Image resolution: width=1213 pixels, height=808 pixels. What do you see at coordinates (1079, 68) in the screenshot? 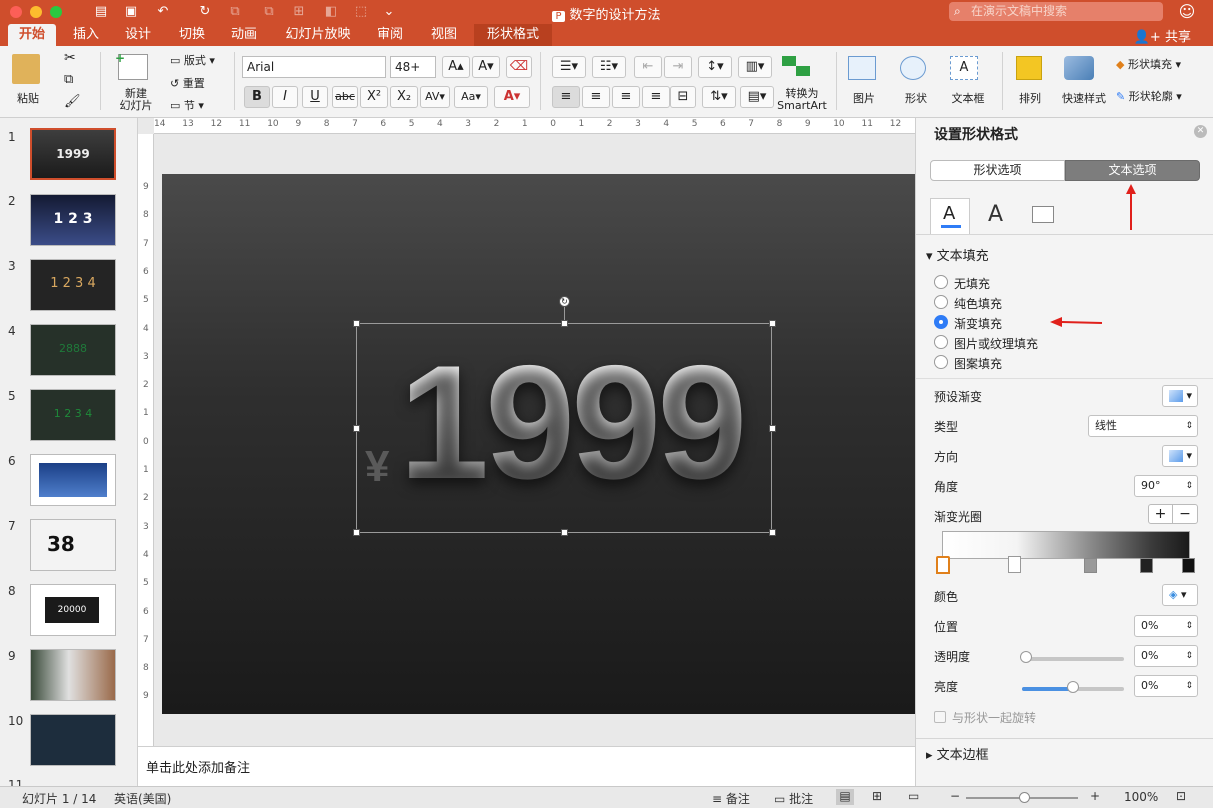
I see `quick-styles-icon` at bounding box center [1079, 68].